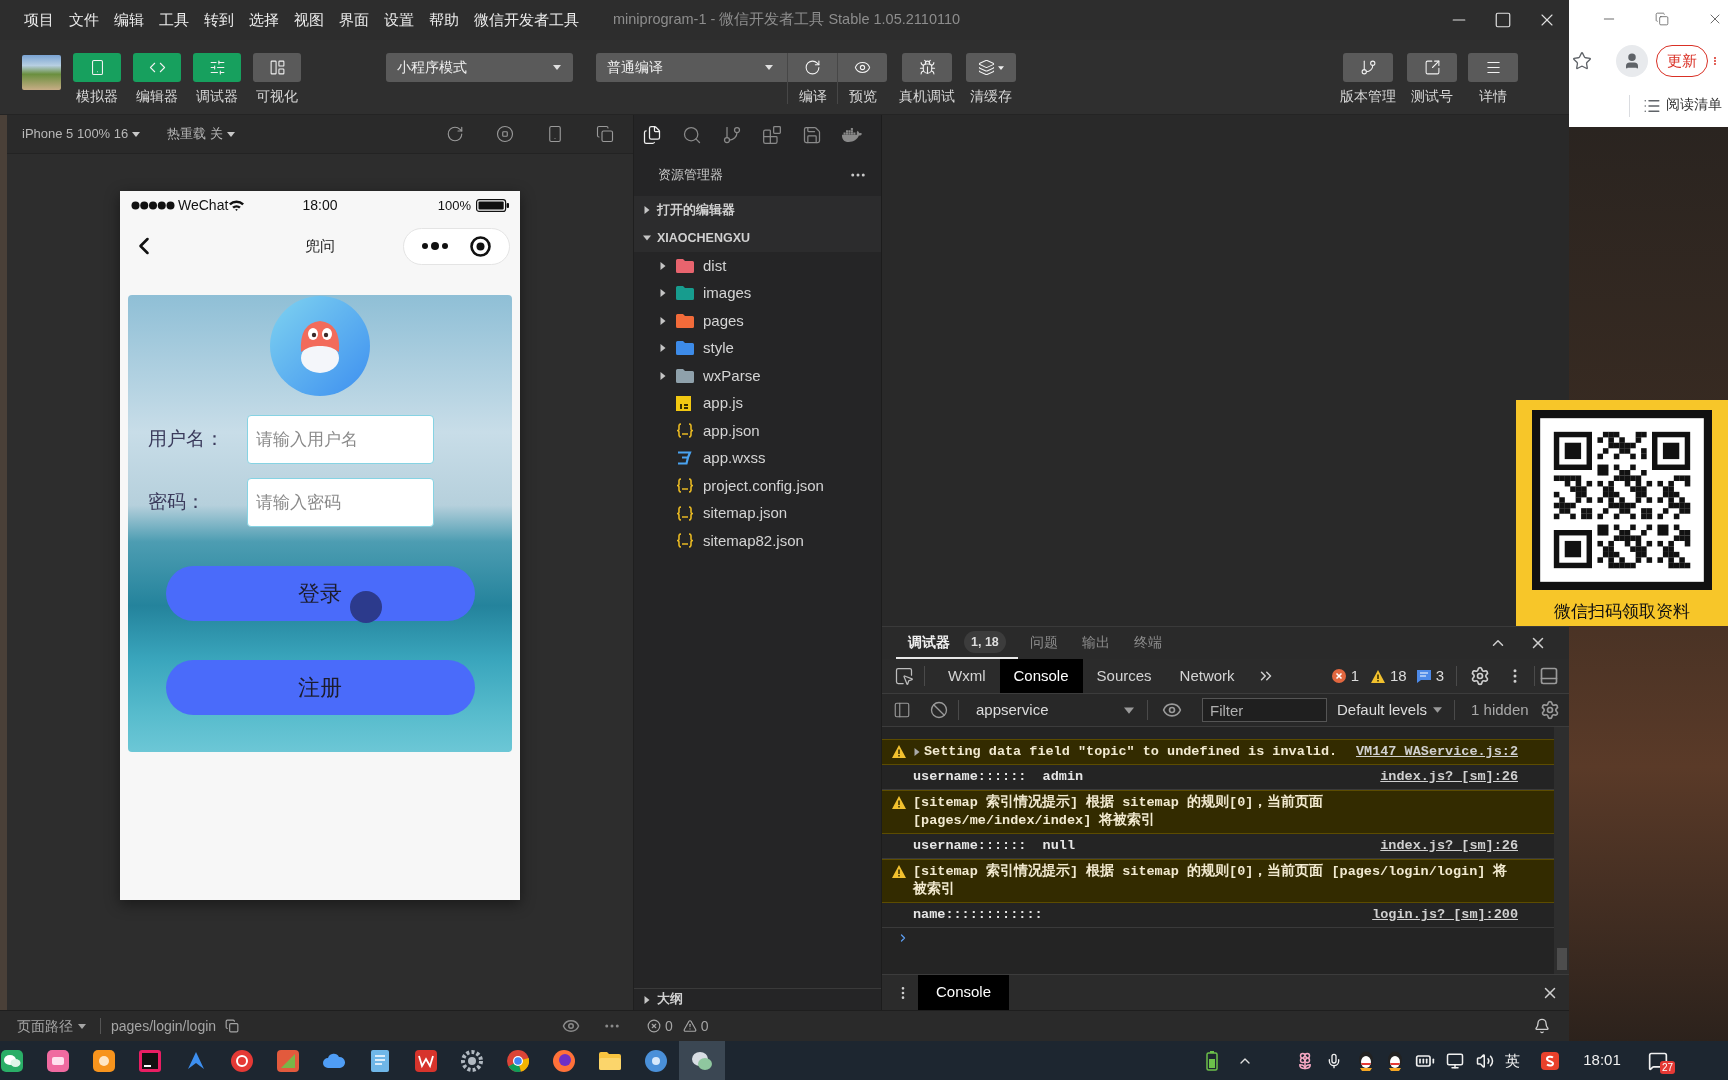 The image size is (1728, 1080). What do you see at coordinates (1147, 643) in the screenshot?
I see `panel-tab: 终端` at bounding box center [1147, 643].